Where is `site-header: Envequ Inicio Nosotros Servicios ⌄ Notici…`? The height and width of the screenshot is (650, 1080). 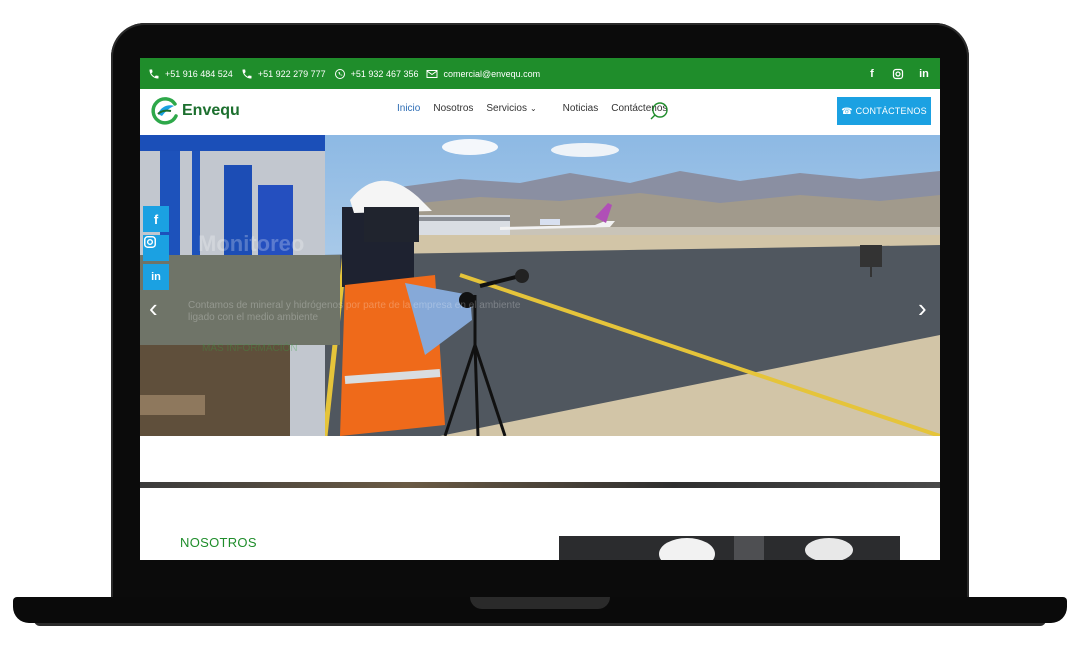 site-header: Envequ Inicio Nosotros Servicios ⌄ Notici… is located at coordinates (540, 112).